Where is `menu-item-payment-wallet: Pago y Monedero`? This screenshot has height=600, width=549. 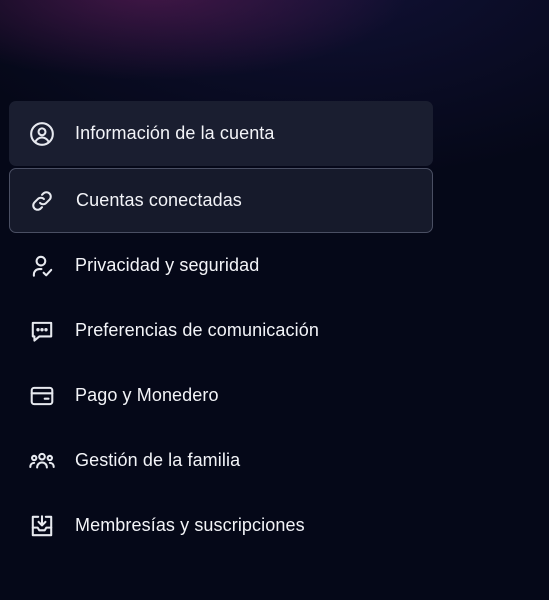
menu-item-payment-wallet: Pago y Monedero is located at coordinates (221, 395).